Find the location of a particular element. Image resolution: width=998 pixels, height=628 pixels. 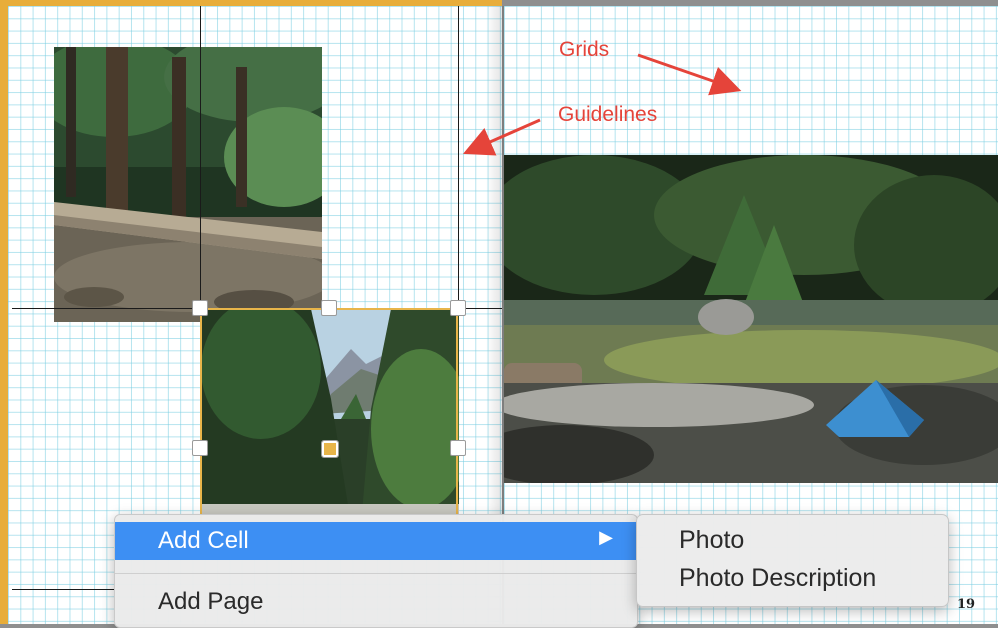

submenu-item-photo: Photo is located at coordinates (711, 540).